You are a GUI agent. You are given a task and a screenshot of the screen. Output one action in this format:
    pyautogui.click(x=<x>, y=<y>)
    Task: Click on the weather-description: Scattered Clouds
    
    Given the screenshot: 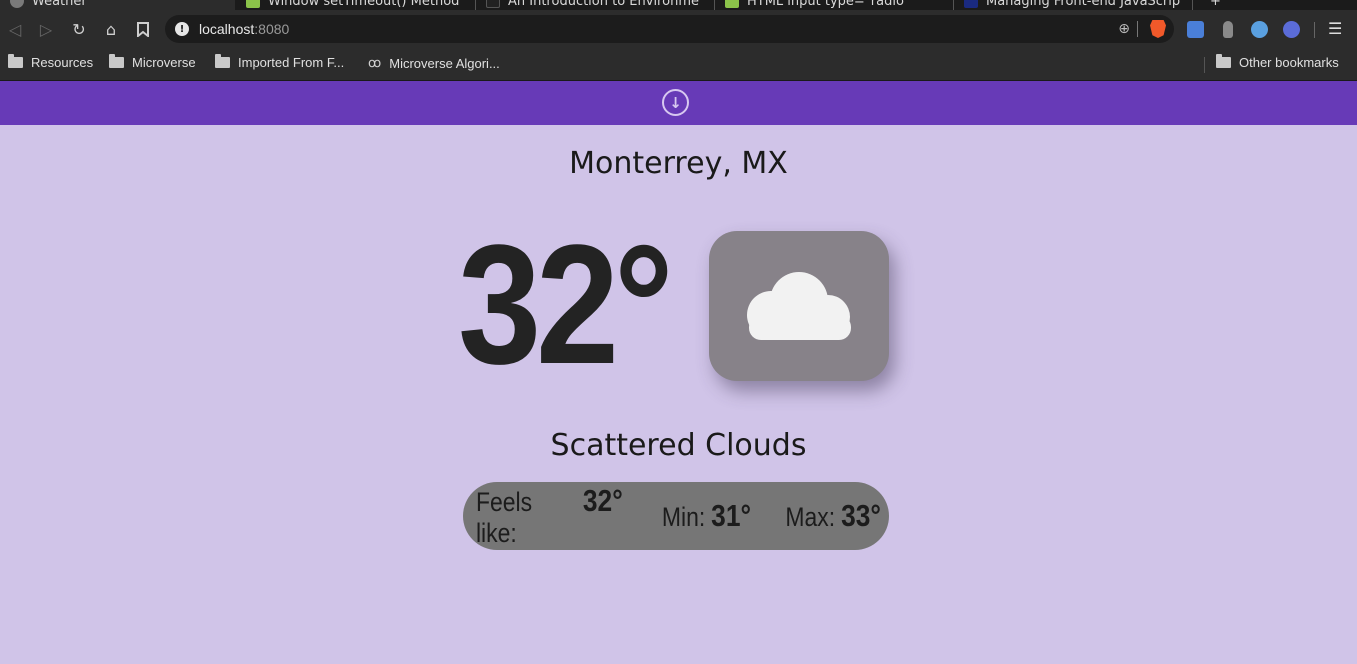 What is the action you would take?
    pyautogui.click(x=678, y=445)
    